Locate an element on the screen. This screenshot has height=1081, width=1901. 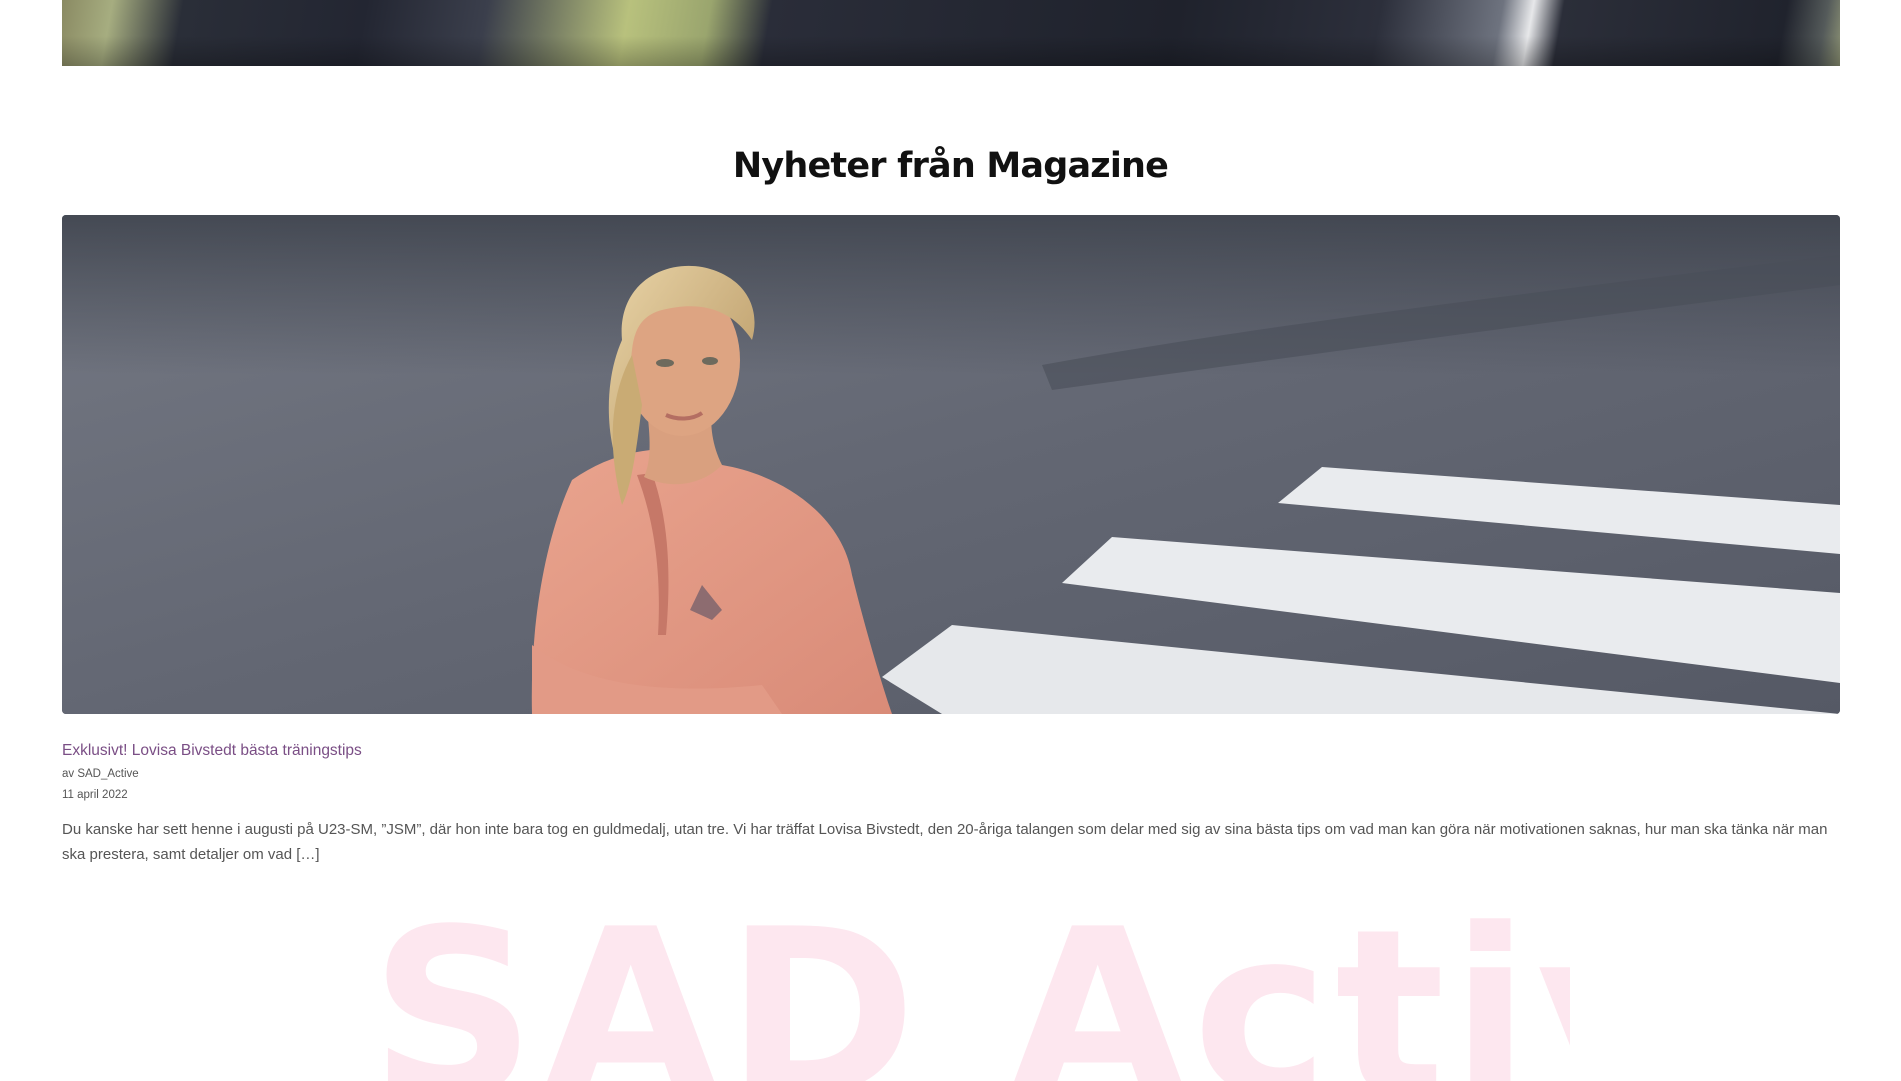
brand-watermark: SAD Active is located at coordinates (970, 990).